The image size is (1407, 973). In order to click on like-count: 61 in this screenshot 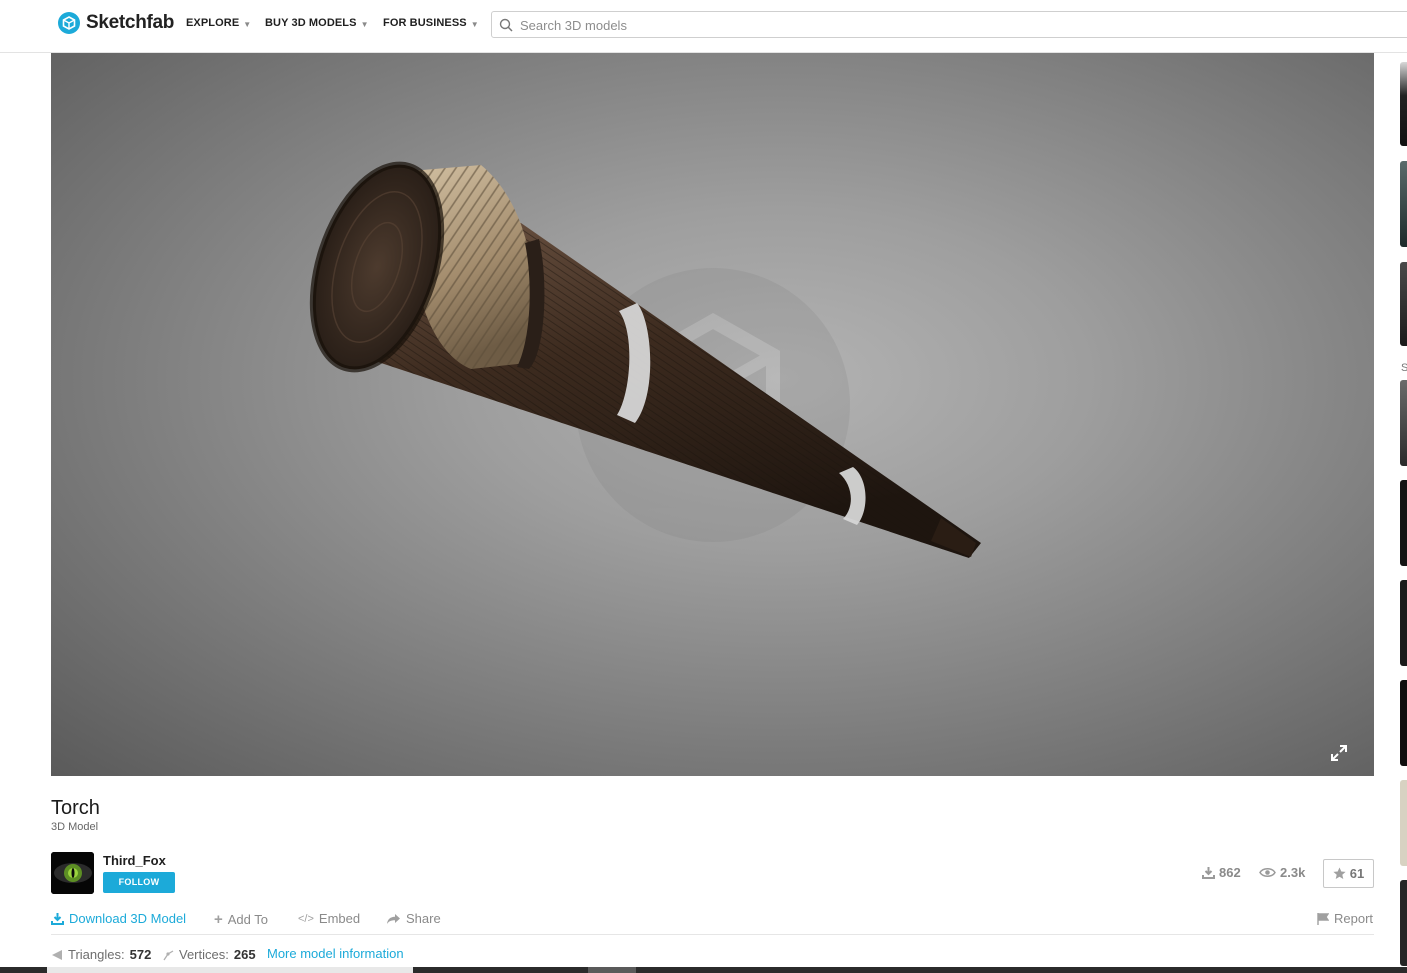, I will do `click(1357, 873)`.